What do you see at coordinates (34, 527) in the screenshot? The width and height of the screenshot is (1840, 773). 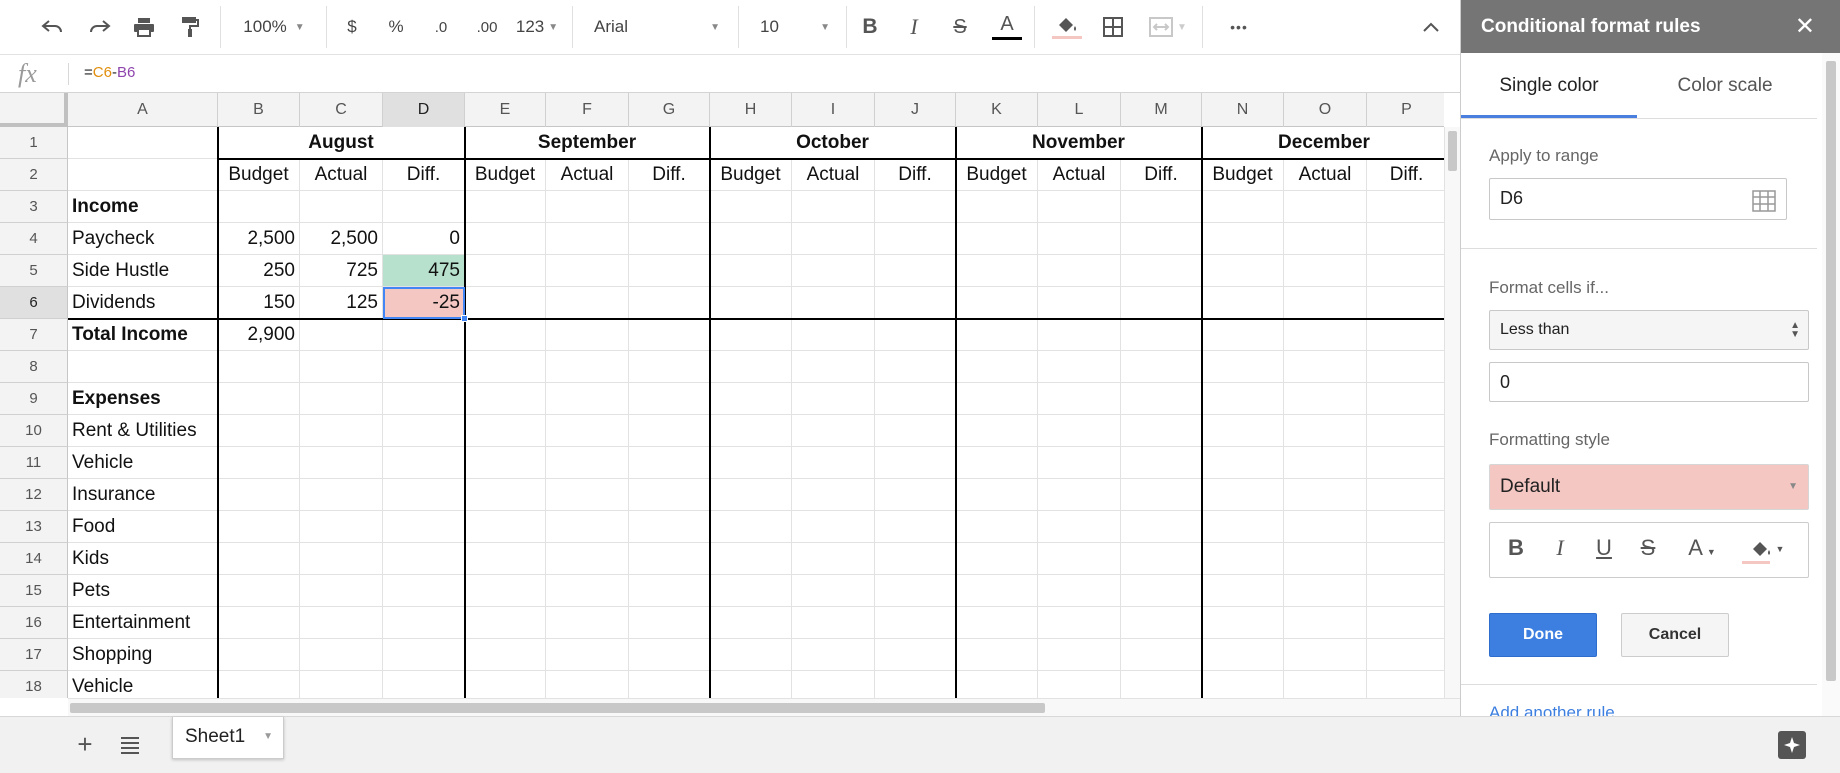 I see `row-header-13: 13` at bounding box center [34, 527].